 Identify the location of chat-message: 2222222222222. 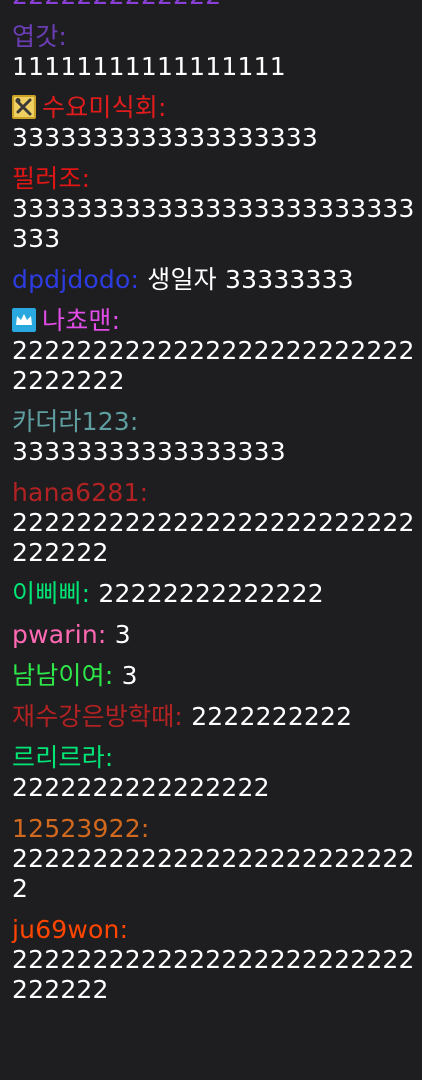
(214, 5).